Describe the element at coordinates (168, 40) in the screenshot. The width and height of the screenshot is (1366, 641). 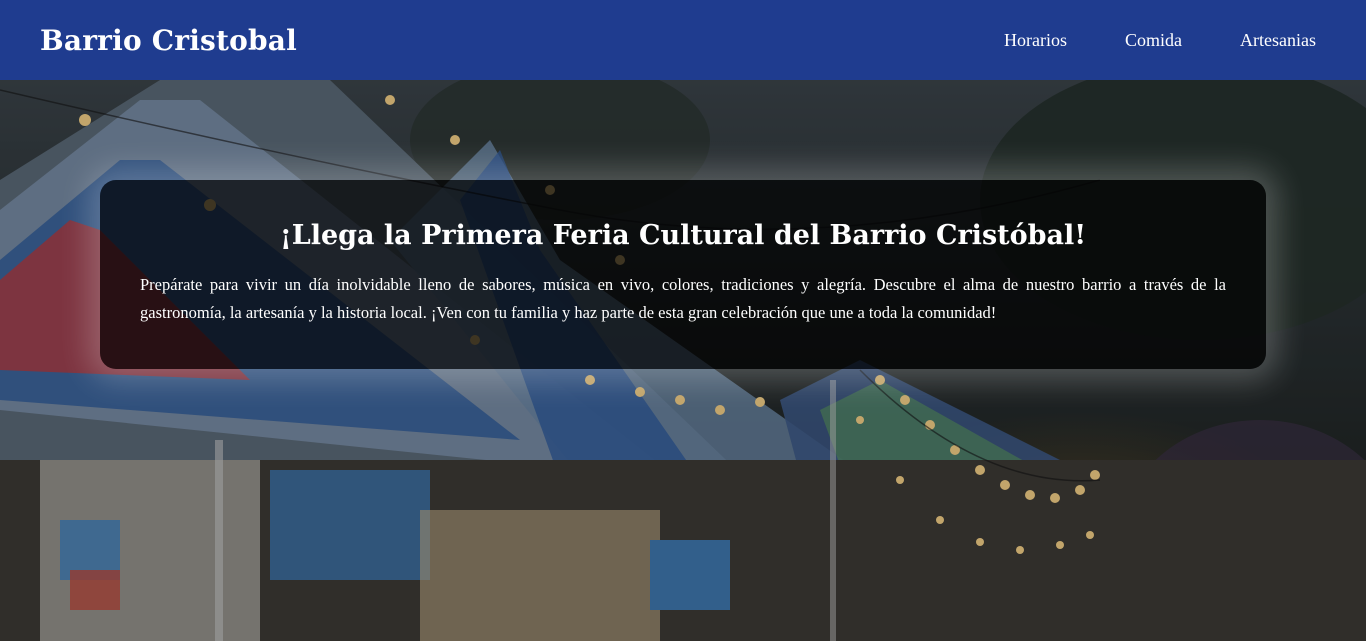
I see `site-brand: Barrio Cristobal` at that location.